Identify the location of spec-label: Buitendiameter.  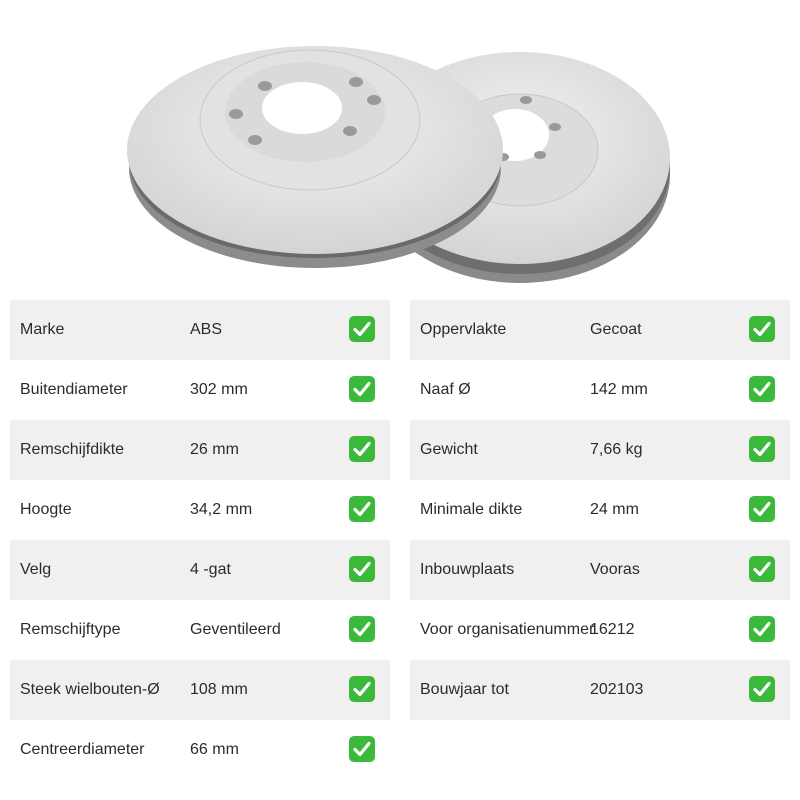
(74, 389).